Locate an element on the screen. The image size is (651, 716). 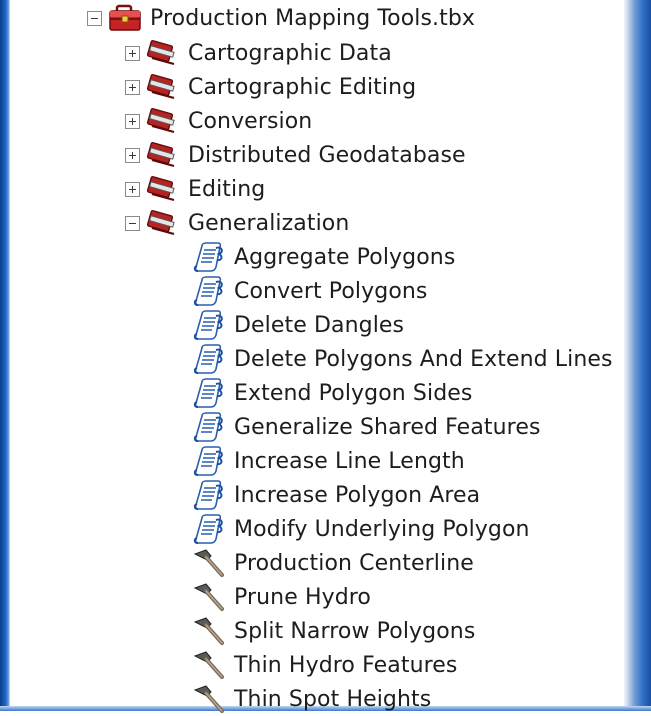
tree-node-label: Modify Underlying Polygon is located at coordinates (382, 529).